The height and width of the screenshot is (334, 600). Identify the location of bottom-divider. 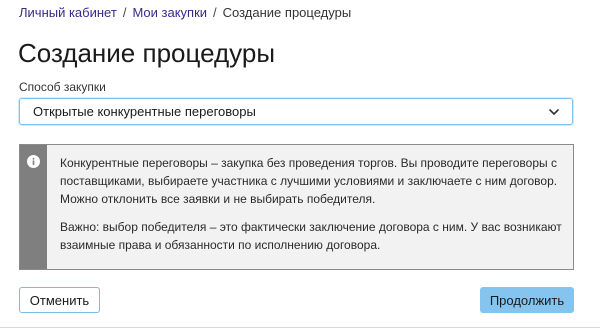
(300, 327).